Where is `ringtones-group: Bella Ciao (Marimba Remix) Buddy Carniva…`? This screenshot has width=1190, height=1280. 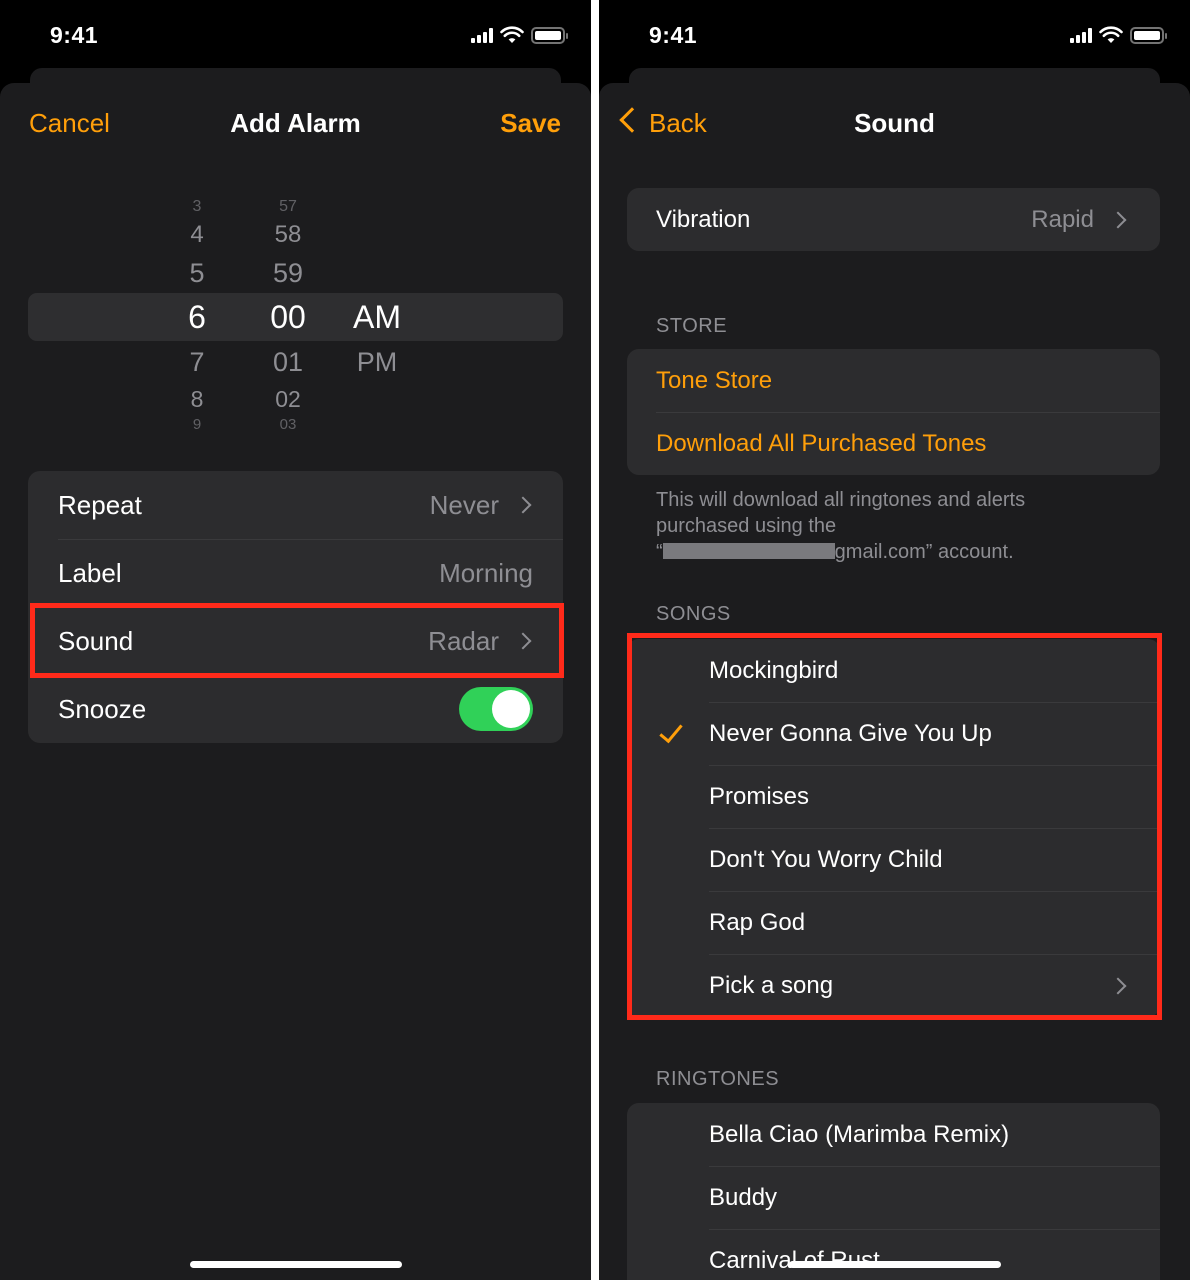
ringtones-group: Bella Ciao (Marimba Remix) Buddy Carniva… is located at coordinates (893, 1191).